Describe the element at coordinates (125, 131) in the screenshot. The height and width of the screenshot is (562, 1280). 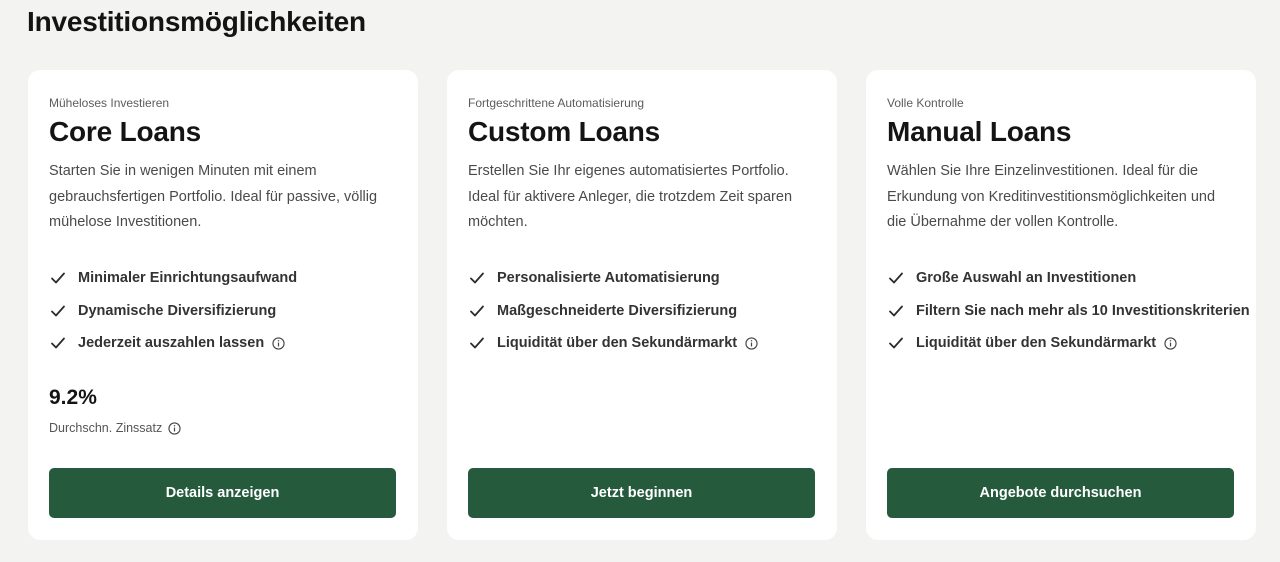
I see `card-title: Core Loans` at that location.